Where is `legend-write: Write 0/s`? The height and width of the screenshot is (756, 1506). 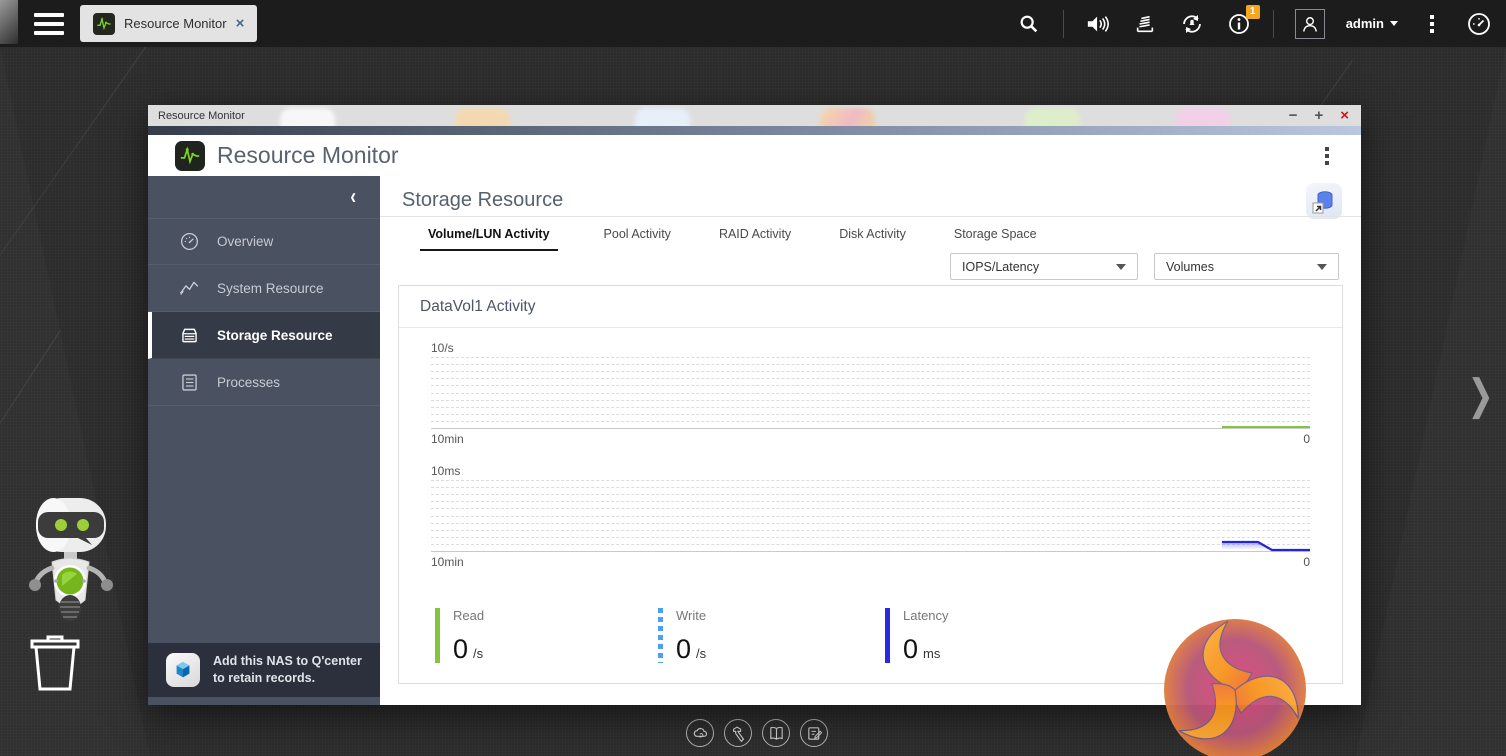 legend-write: Write 0/s is located at coordinates (771, 636).